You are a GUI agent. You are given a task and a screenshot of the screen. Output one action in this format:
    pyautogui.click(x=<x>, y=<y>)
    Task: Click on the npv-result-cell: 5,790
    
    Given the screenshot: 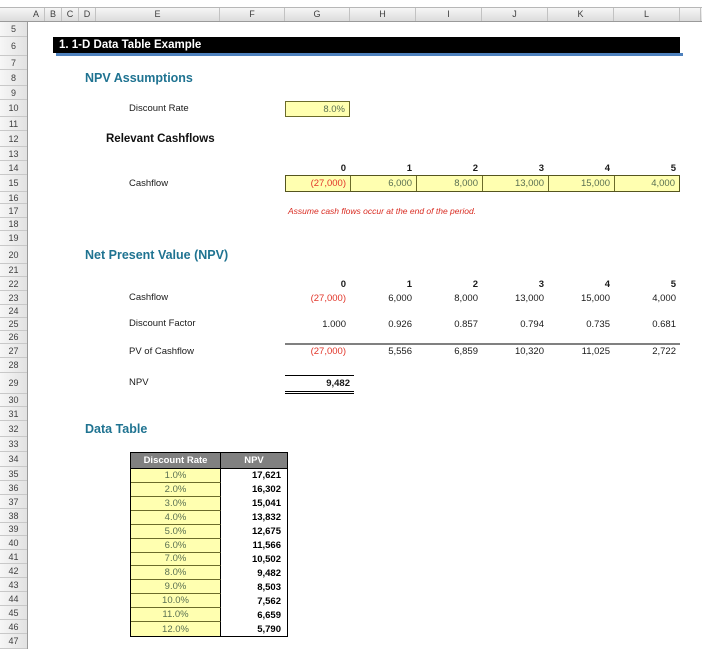 What is the action you would take?
    pyautogui.click(x=254, y=629)
    